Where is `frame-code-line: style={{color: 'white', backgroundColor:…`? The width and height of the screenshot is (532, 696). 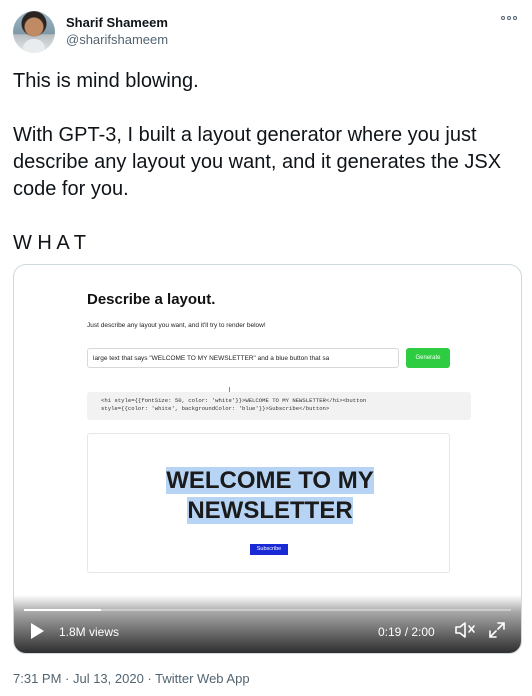 frame-code-line: style={{color: 'white', backgroundColor:… is located at coordinates (215, 408).